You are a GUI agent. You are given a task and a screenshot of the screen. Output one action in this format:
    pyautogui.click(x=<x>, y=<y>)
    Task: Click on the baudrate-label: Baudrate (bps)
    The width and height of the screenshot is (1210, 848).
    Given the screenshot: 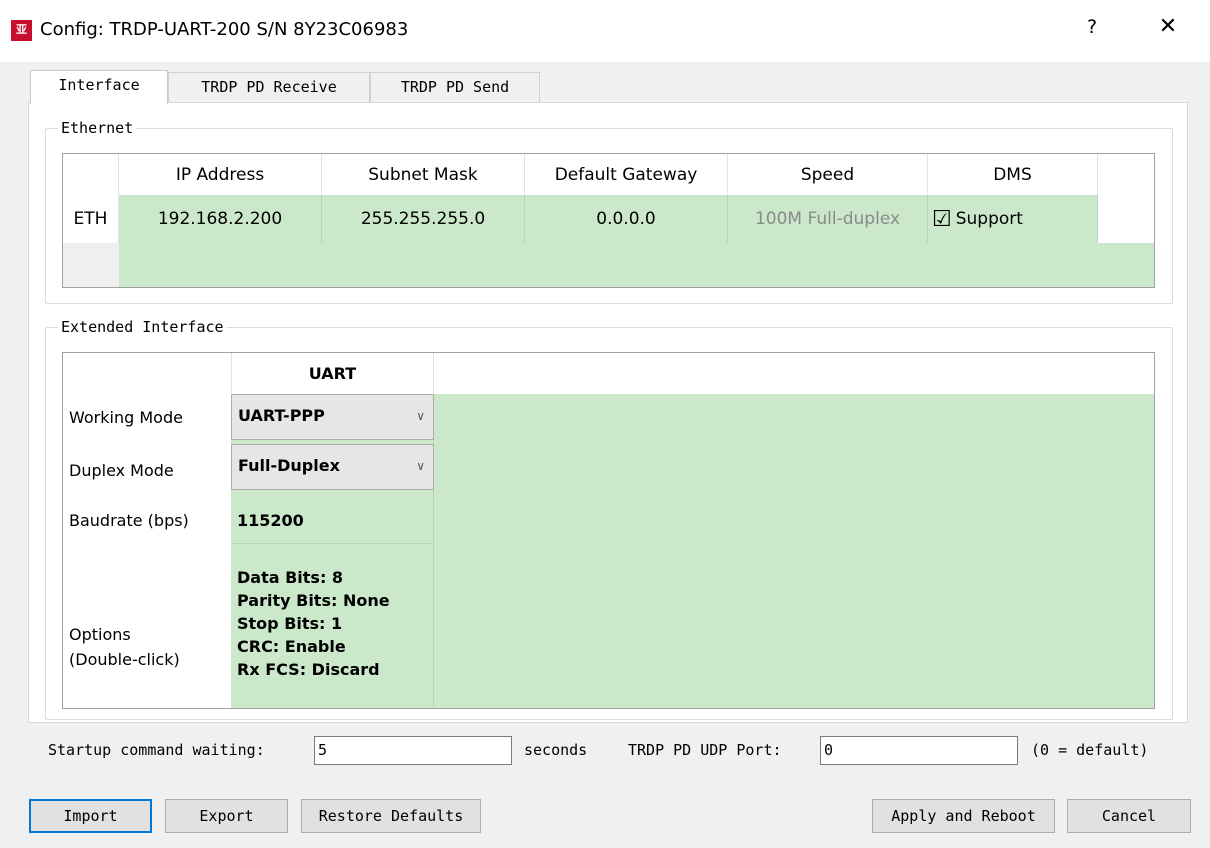 What is the action you would take?
    pyautogui.click(x=129, y=520)
    